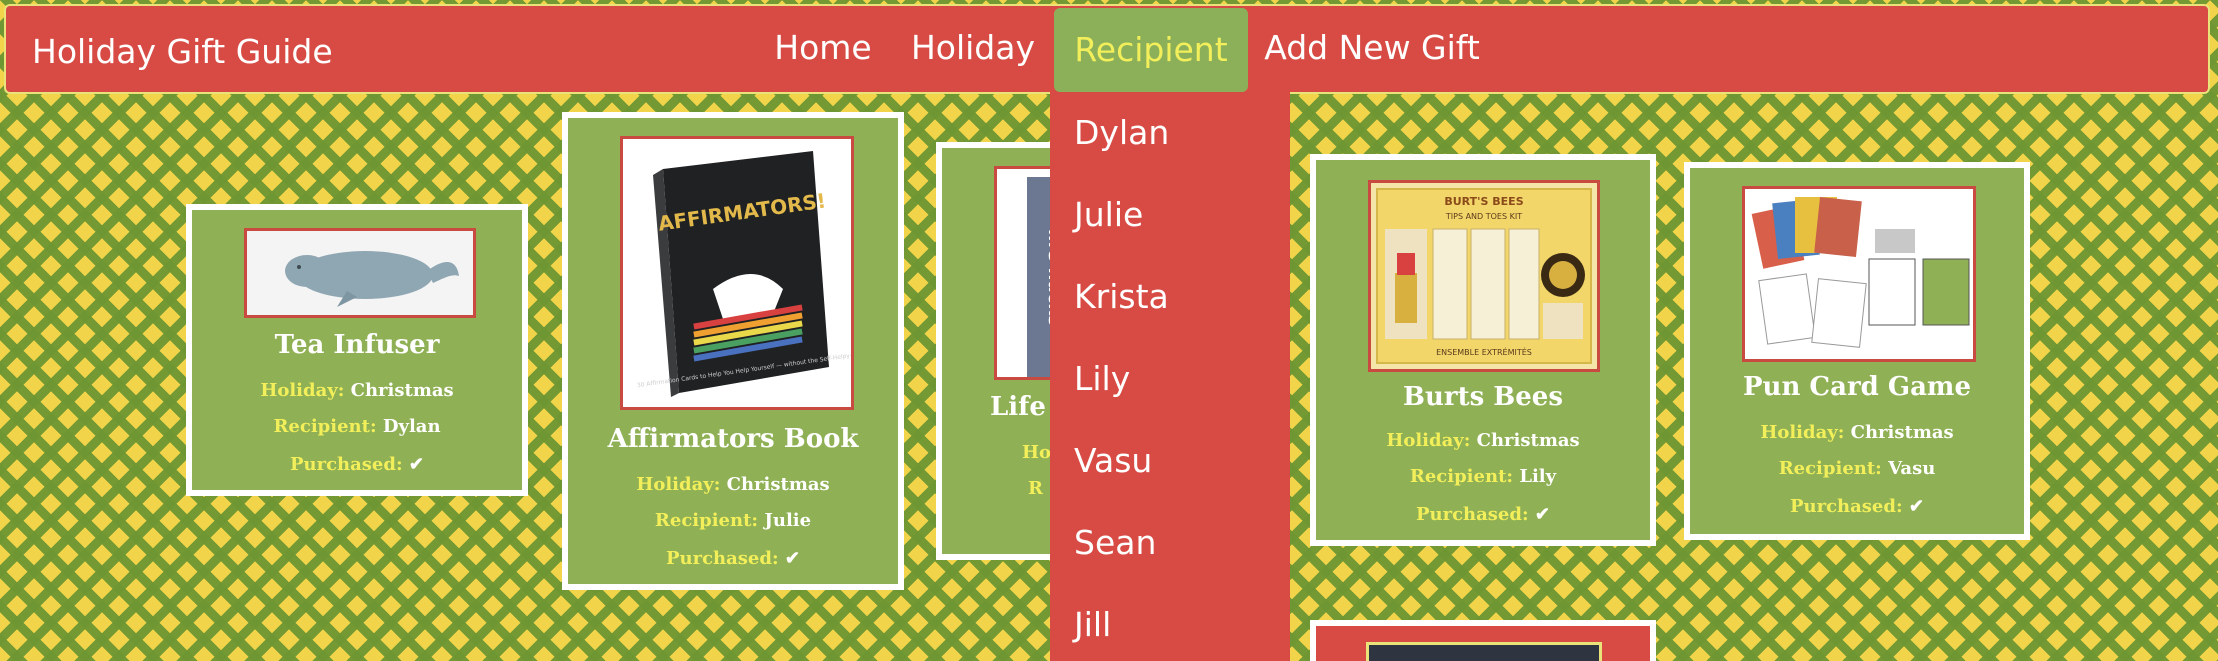  Describe the element at coordinates (1035, 488) in the screenshot. I see `recipient-label: R` at that location.